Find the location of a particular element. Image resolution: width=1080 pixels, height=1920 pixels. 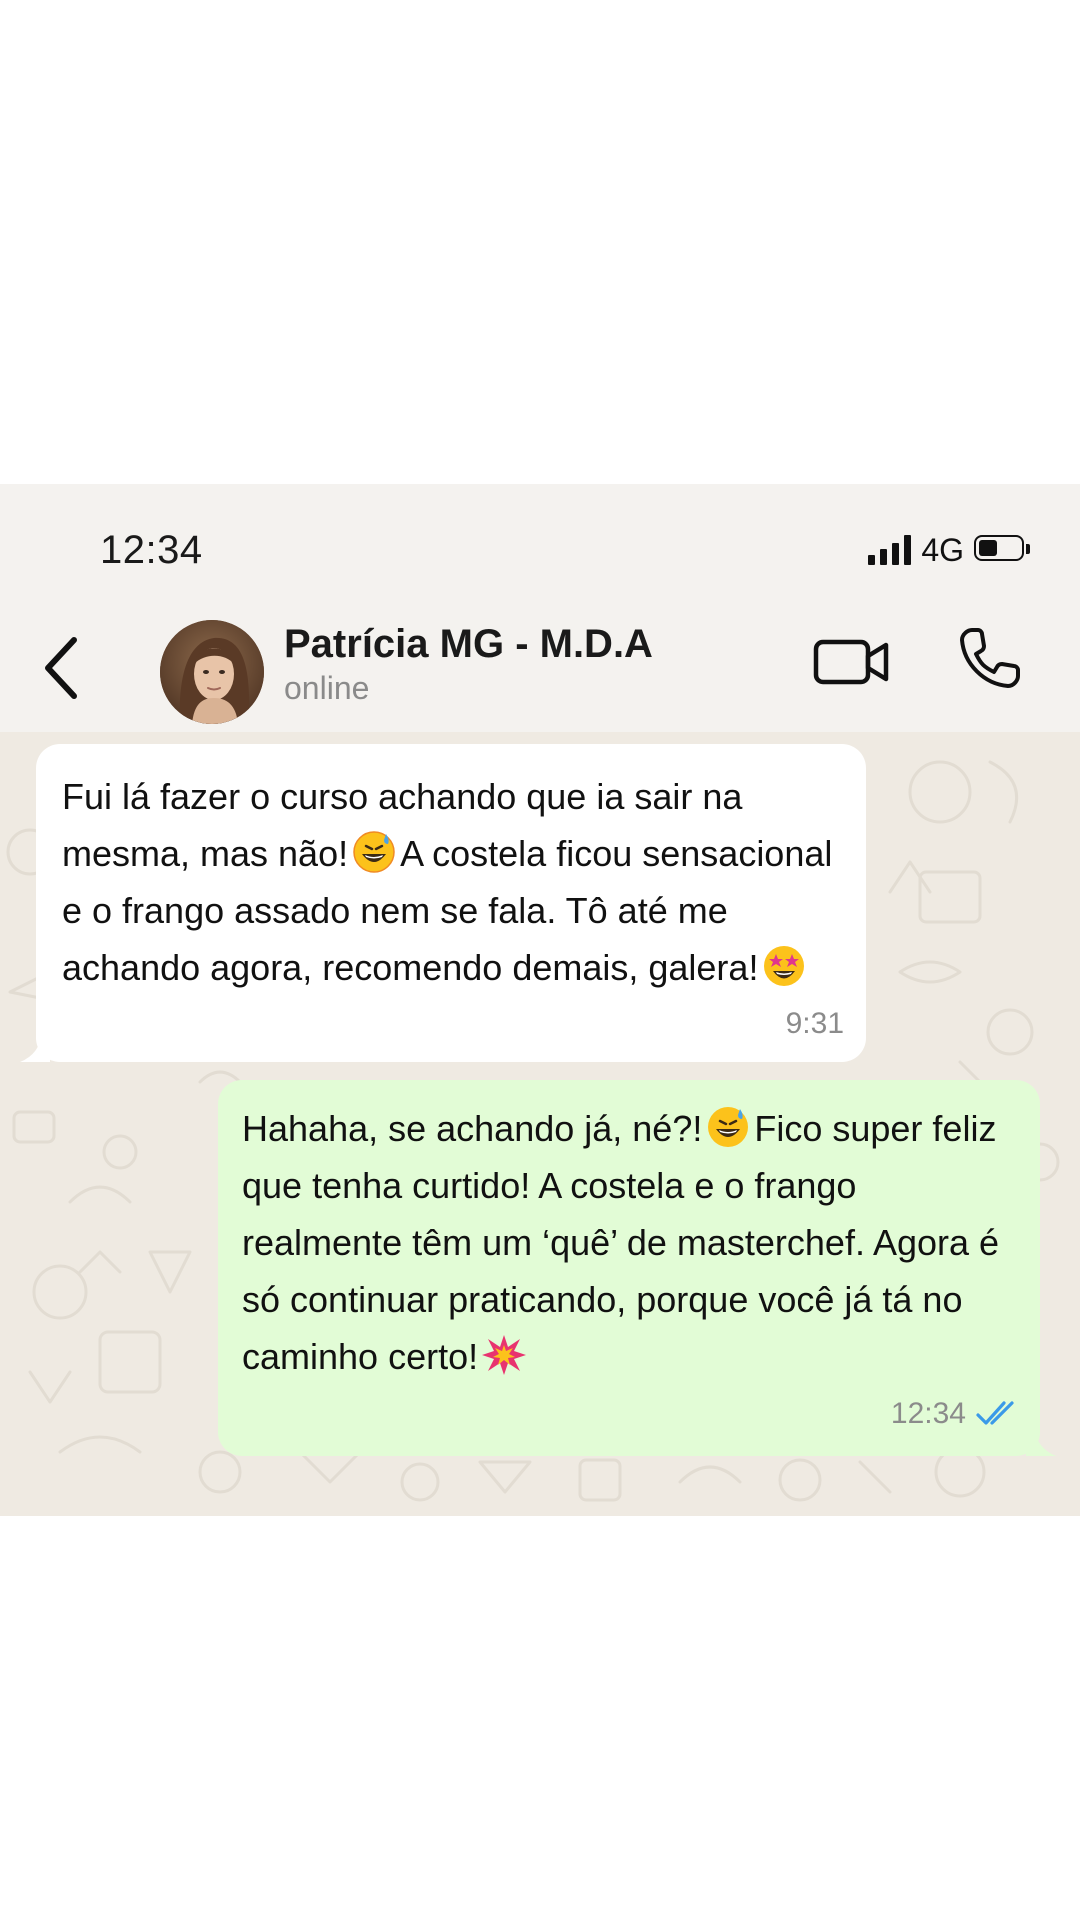

battery-icon is located at coordinates (1002, 550).